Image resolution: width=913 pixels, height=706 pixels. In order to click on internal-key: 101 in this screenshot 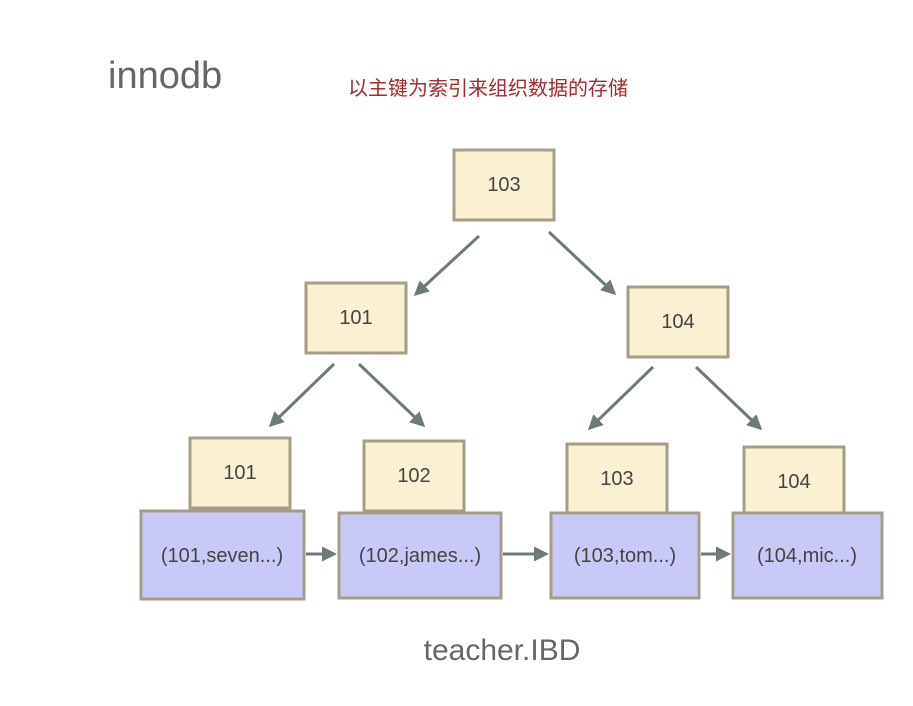, I will do `click(355, 318)`.